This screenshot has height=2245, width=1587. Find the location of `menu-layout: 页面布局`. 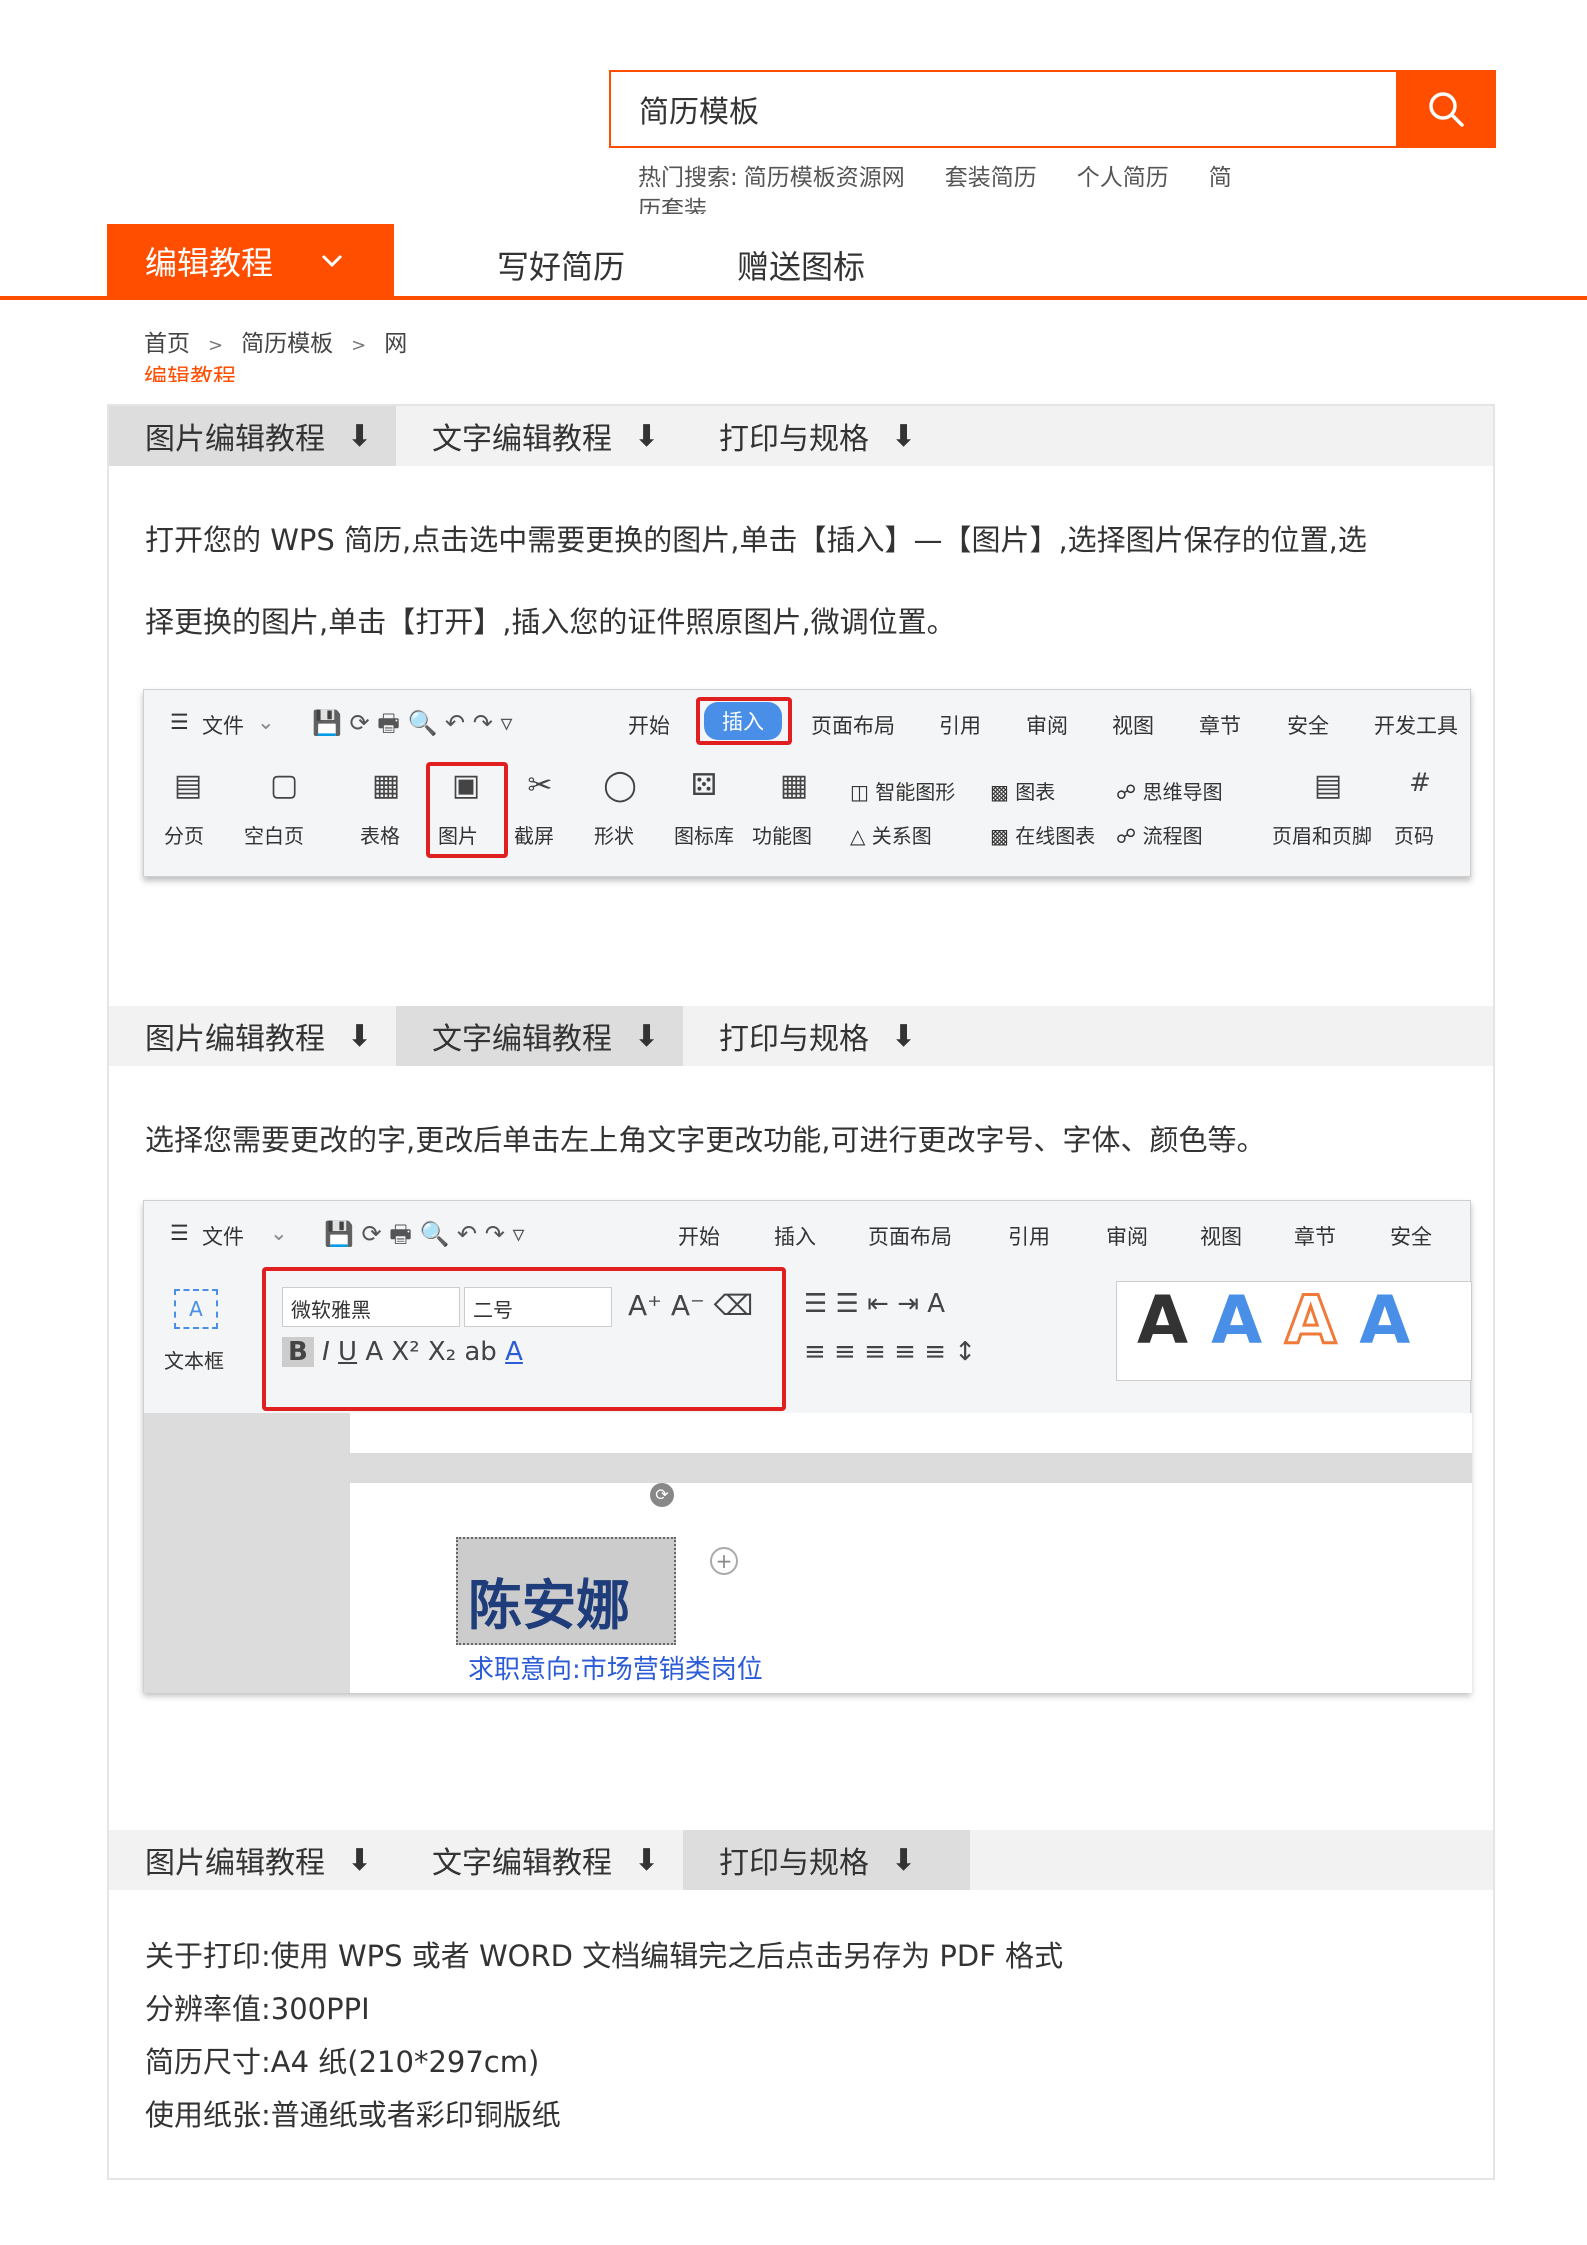

menu-layout: 页面布局 is located at coordinates (853, 726).